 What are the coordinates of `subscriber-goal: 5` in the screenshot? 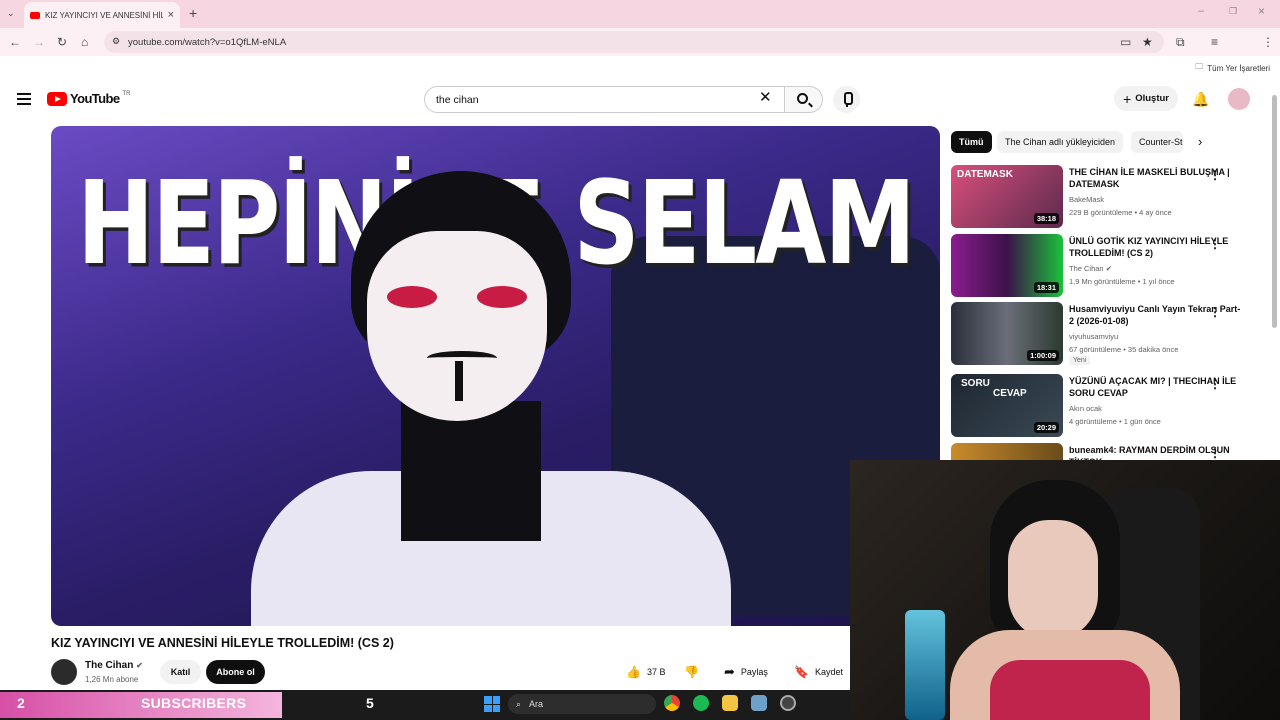 It's located at (370, 703).